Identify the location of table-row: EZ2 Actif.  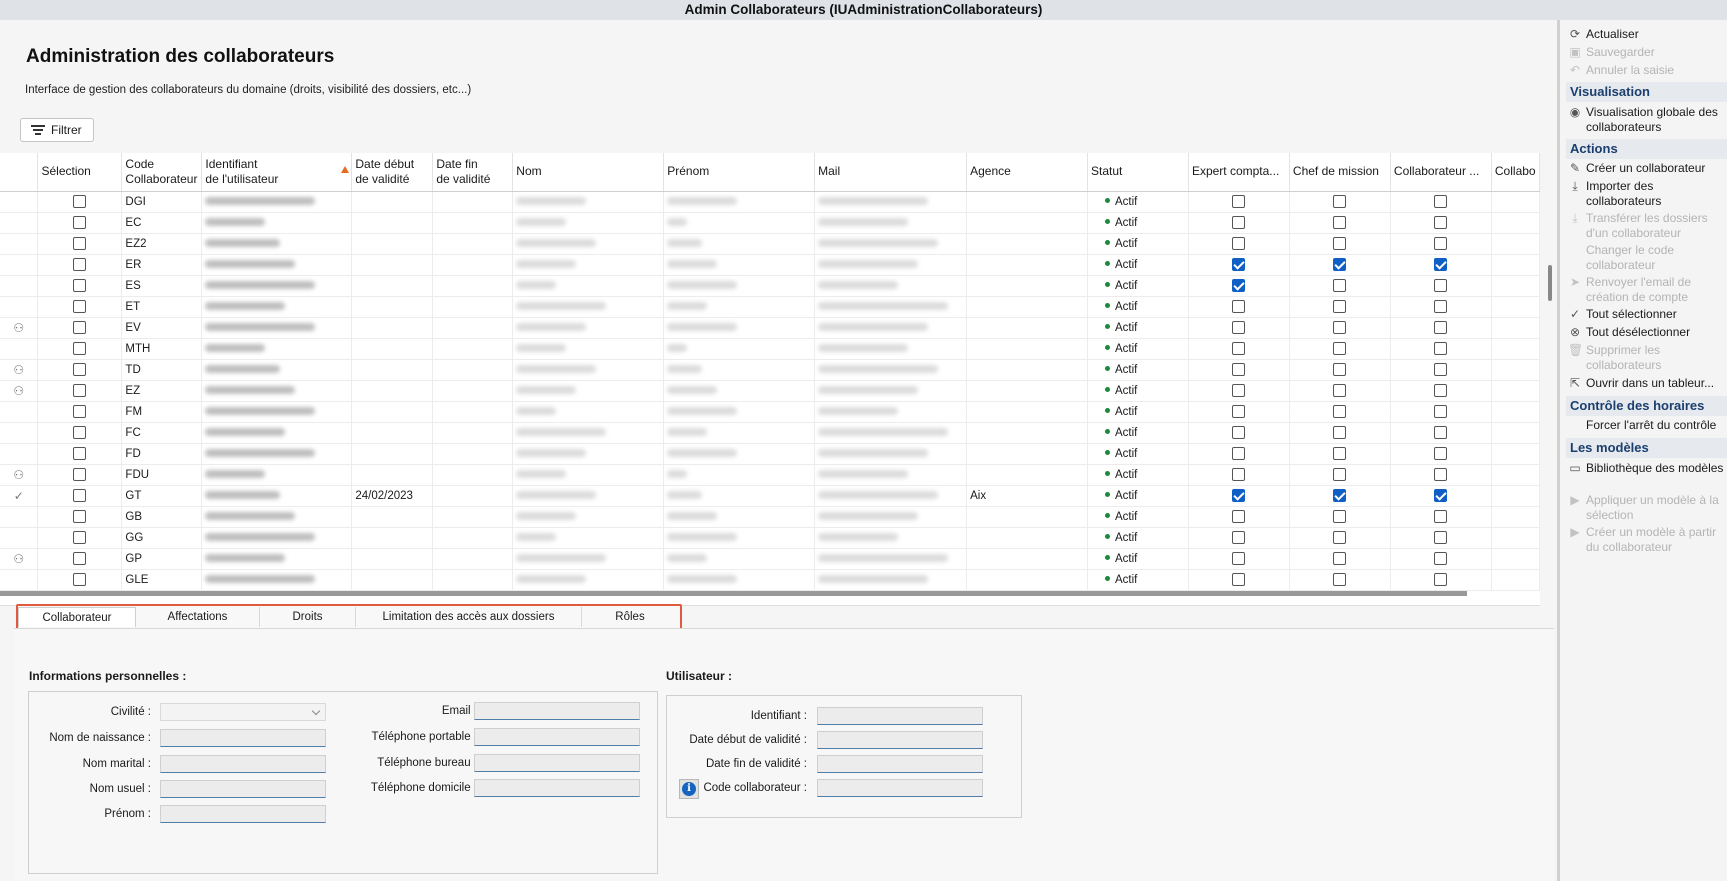
(770, 244).